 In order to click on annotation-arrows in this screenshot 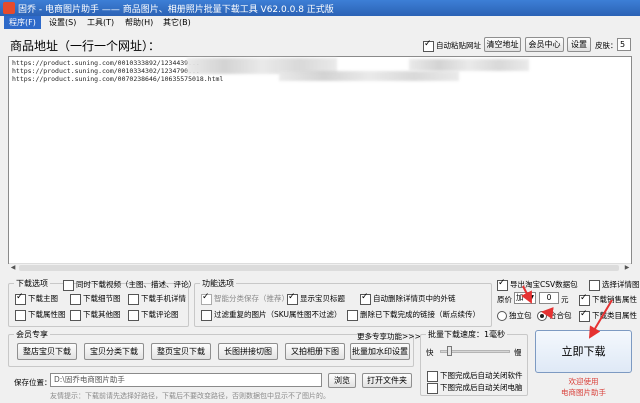, I will do `click(567, 312)`.